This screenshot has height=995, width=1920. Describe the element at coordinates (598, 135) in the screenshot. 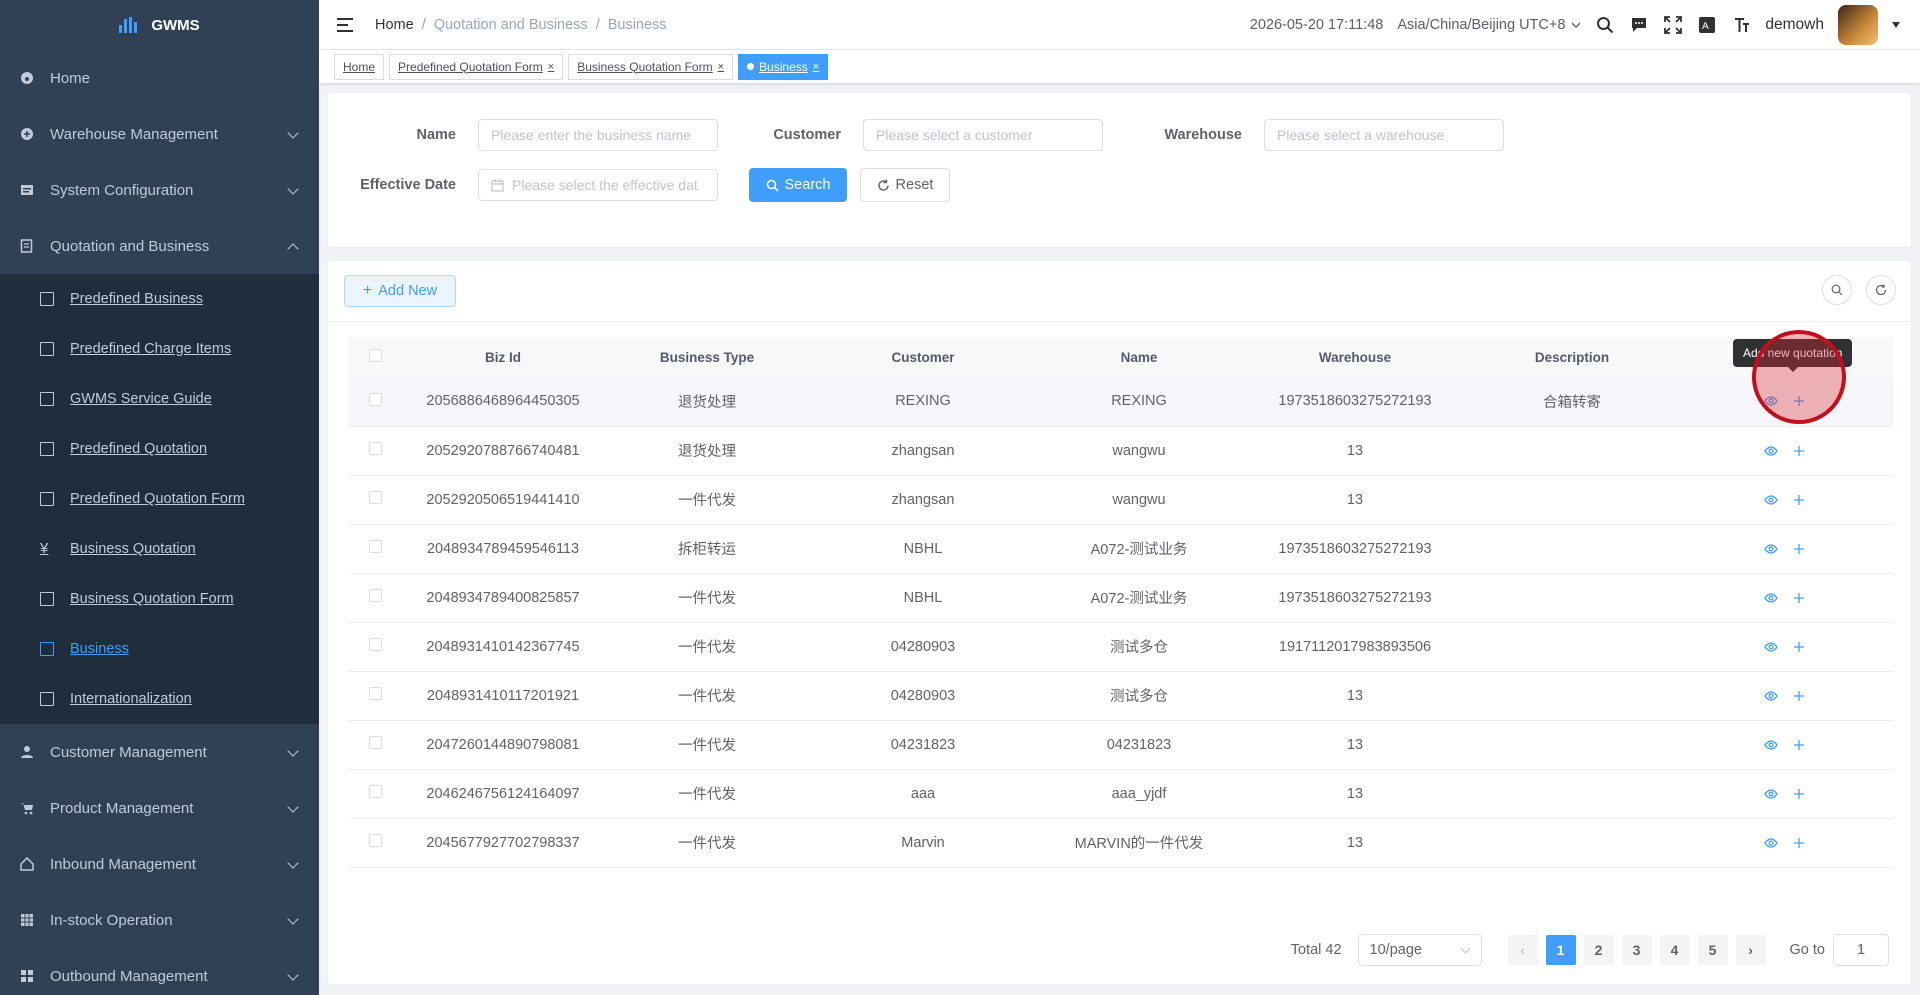

I see `name-input: Please enter the business name` at that location.